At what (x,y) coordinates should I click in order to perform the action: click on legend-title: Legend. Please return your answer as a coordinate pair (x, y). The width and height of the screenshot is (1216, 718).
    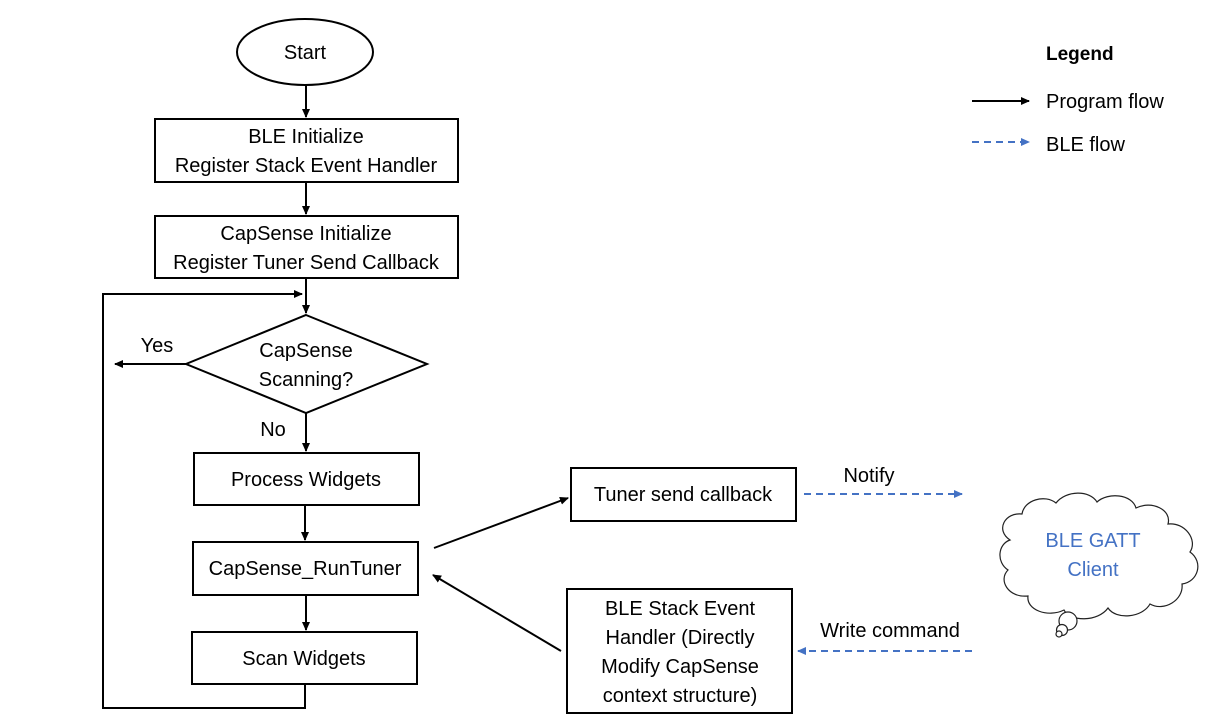
    Looking at the image, I should click on (1080, 54).